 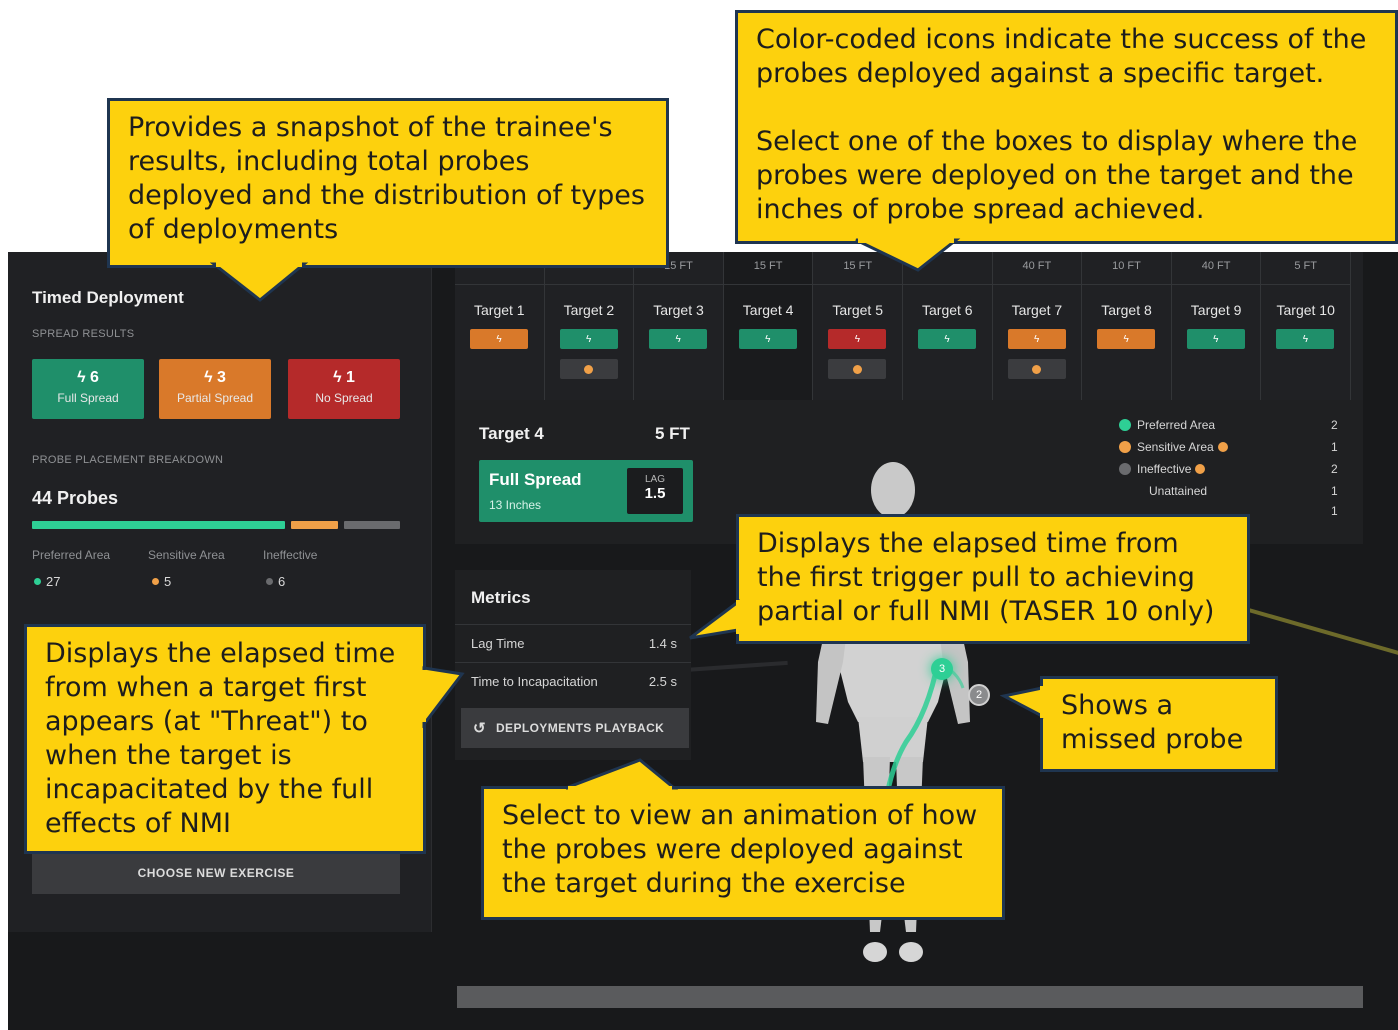 I want to click on area-label: Ineffective, so click(x=1164, y=469).